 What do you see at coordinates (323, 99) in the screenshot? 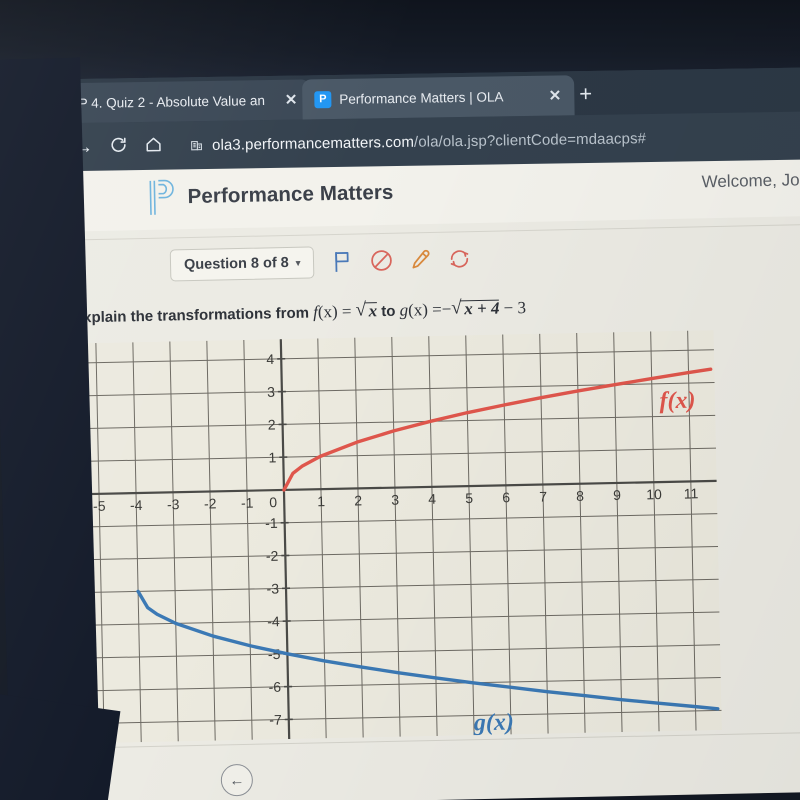
I see `performance-matters-favicon: P` at bounding box center [323, 99].